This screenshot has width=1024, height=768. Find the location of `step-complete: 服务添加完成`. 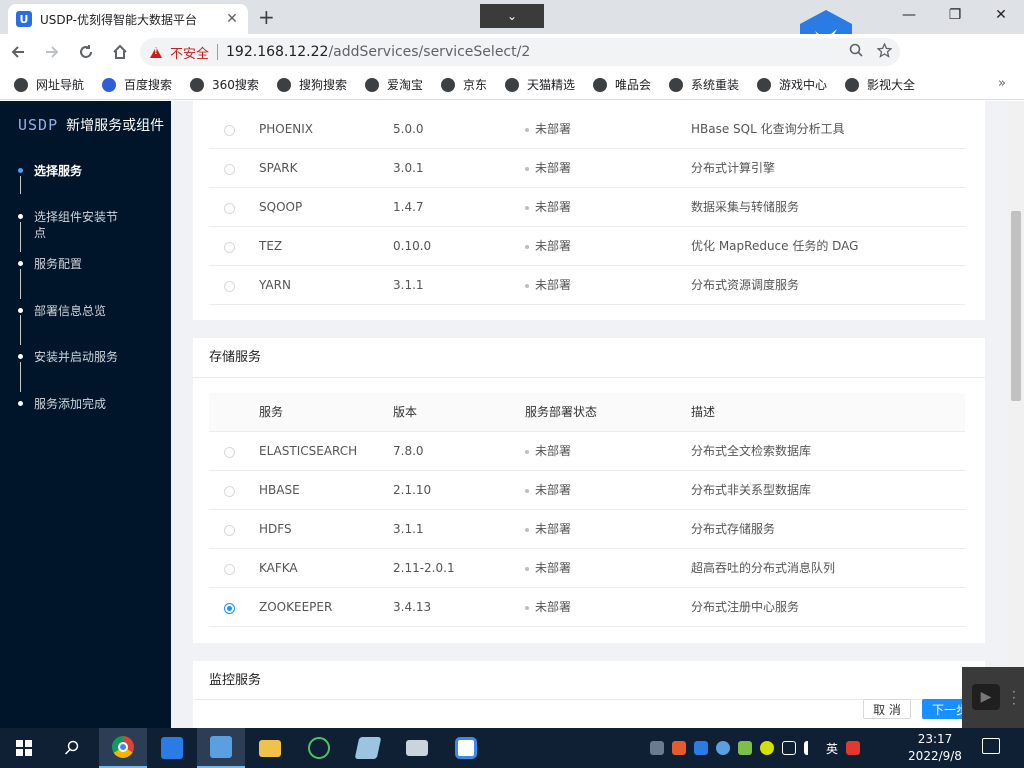

step-complete: 服务添加完成 is located at coordinates (88, 404).